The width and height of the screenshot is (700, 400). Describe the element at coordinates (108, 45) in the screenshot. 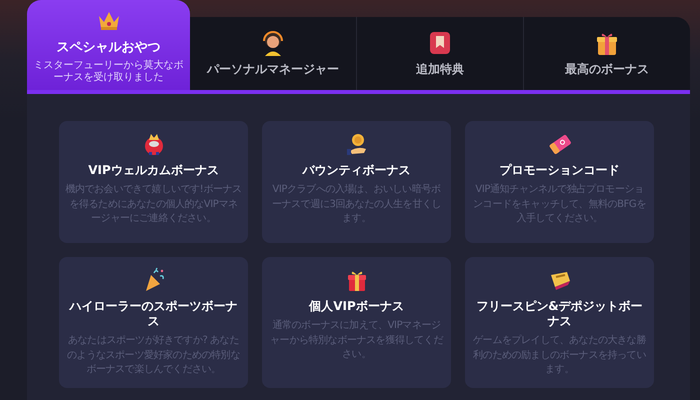

I see `tab: スペシャルおやつ ミスターフューリーから莫大なボーナスを受け取りました` at that location.